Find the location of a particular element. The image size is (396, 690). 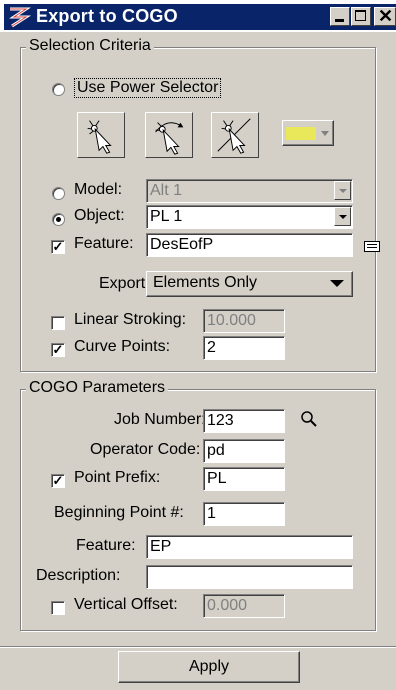

export-mode-value: Elements Only is located at coordinates (205, 282).